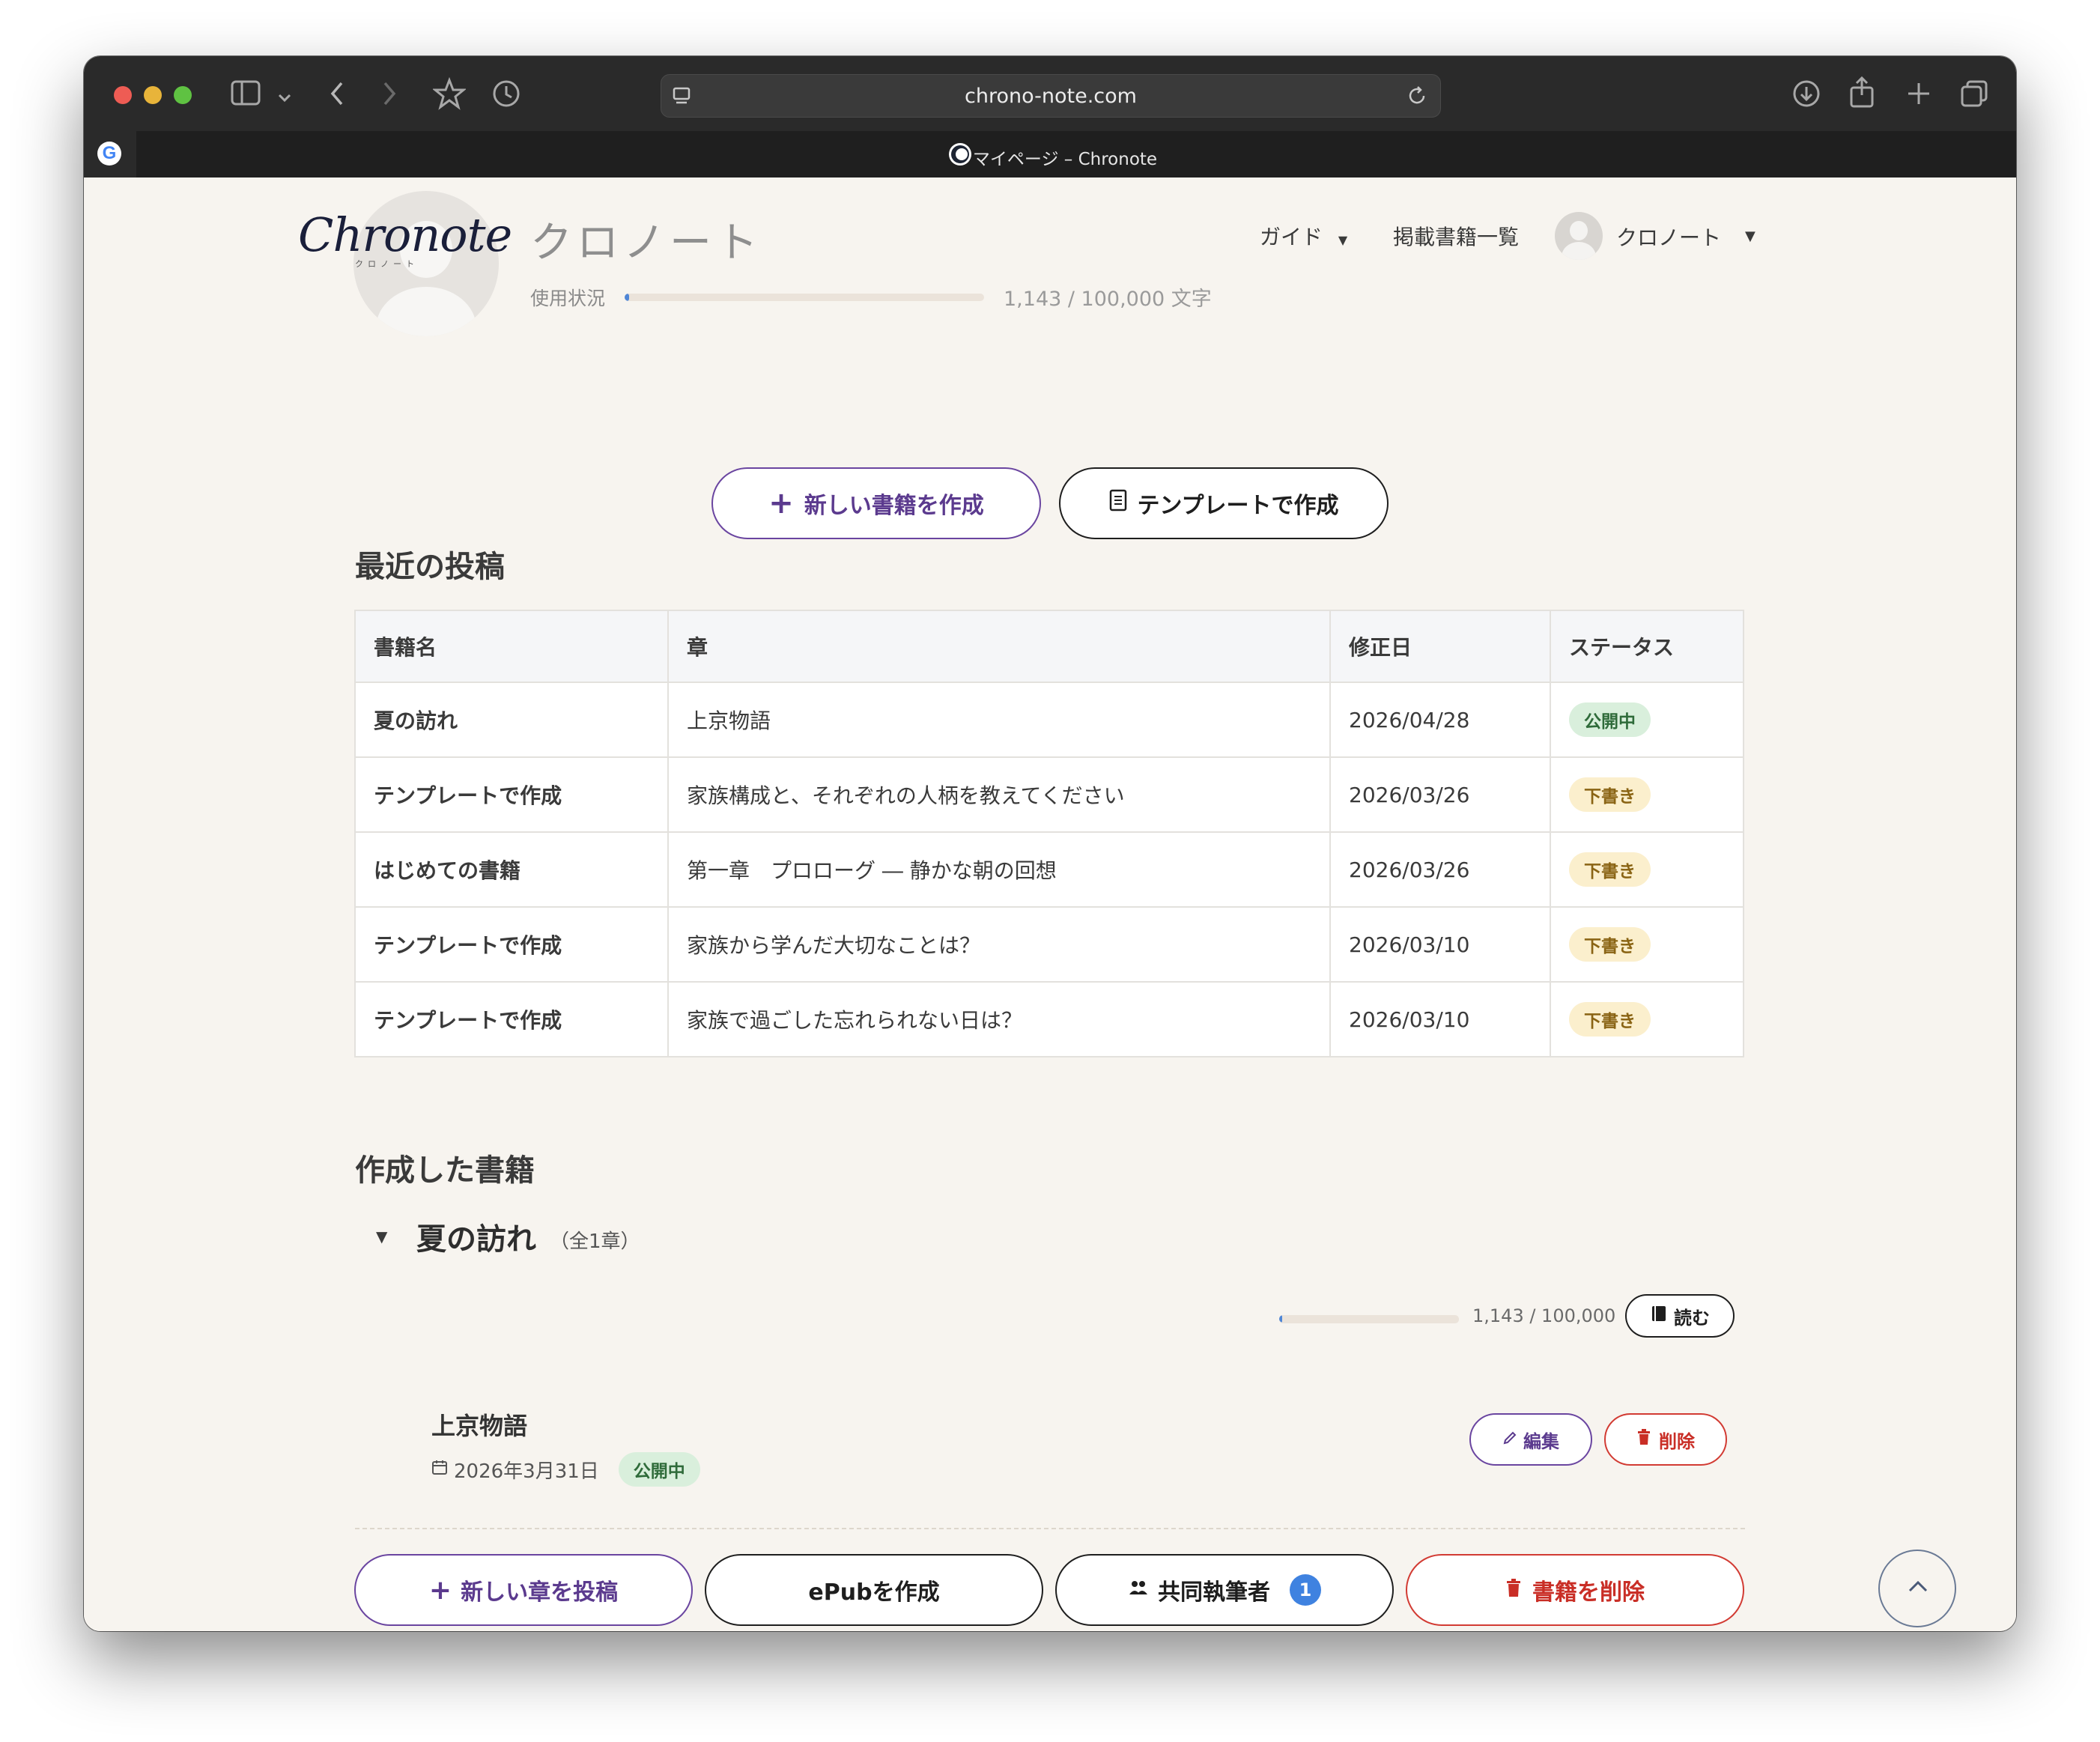 The width and height of the screenshot is (2100, 1742). Describe the element at coordinates (1544, 1315) in the screenshot. I see `book-progress-text: 1,143 / 100,000` at that location.